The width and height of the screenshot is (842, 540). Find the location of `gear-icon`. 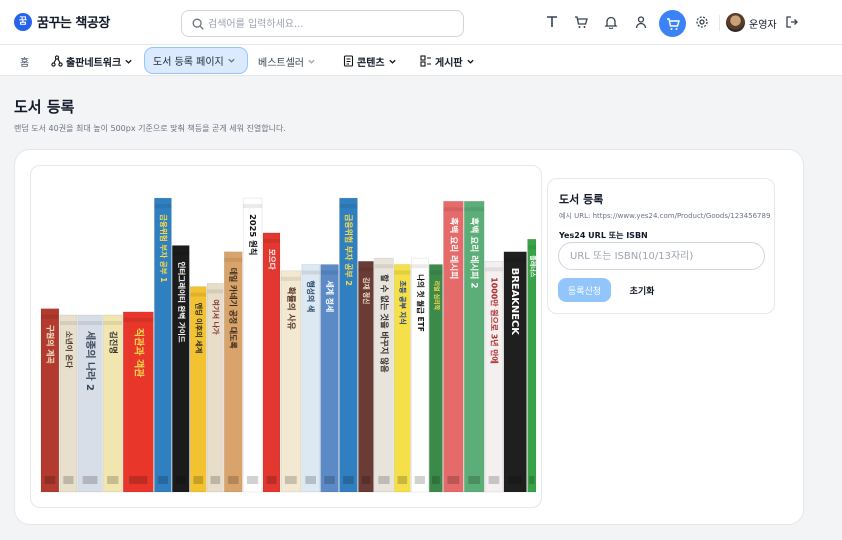

gear-icon is located at coordinates (702, 22).